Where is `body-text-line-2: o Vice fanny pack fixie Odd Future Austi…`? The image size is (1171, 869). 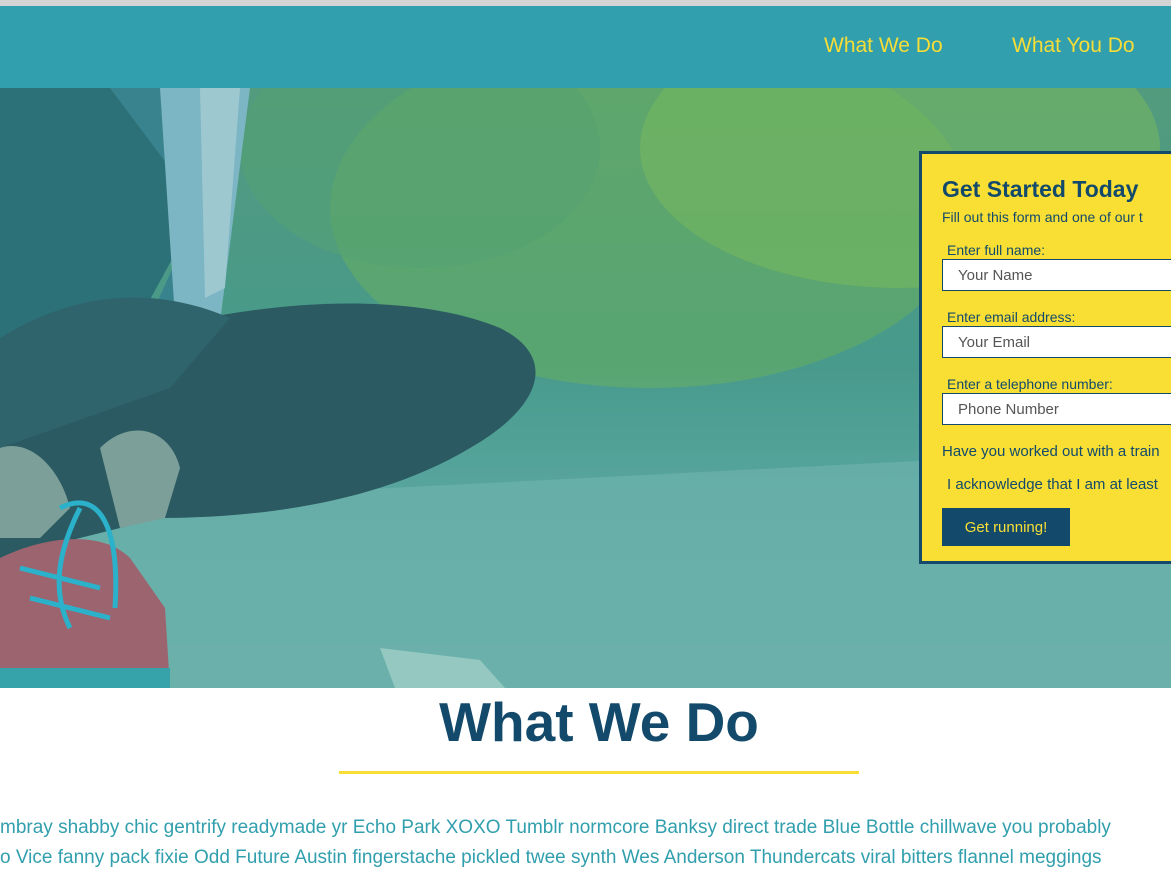 body-text-line-2: o Vice fanny pack fixie Odd Future Austi… is located at coordinates (551, 857).